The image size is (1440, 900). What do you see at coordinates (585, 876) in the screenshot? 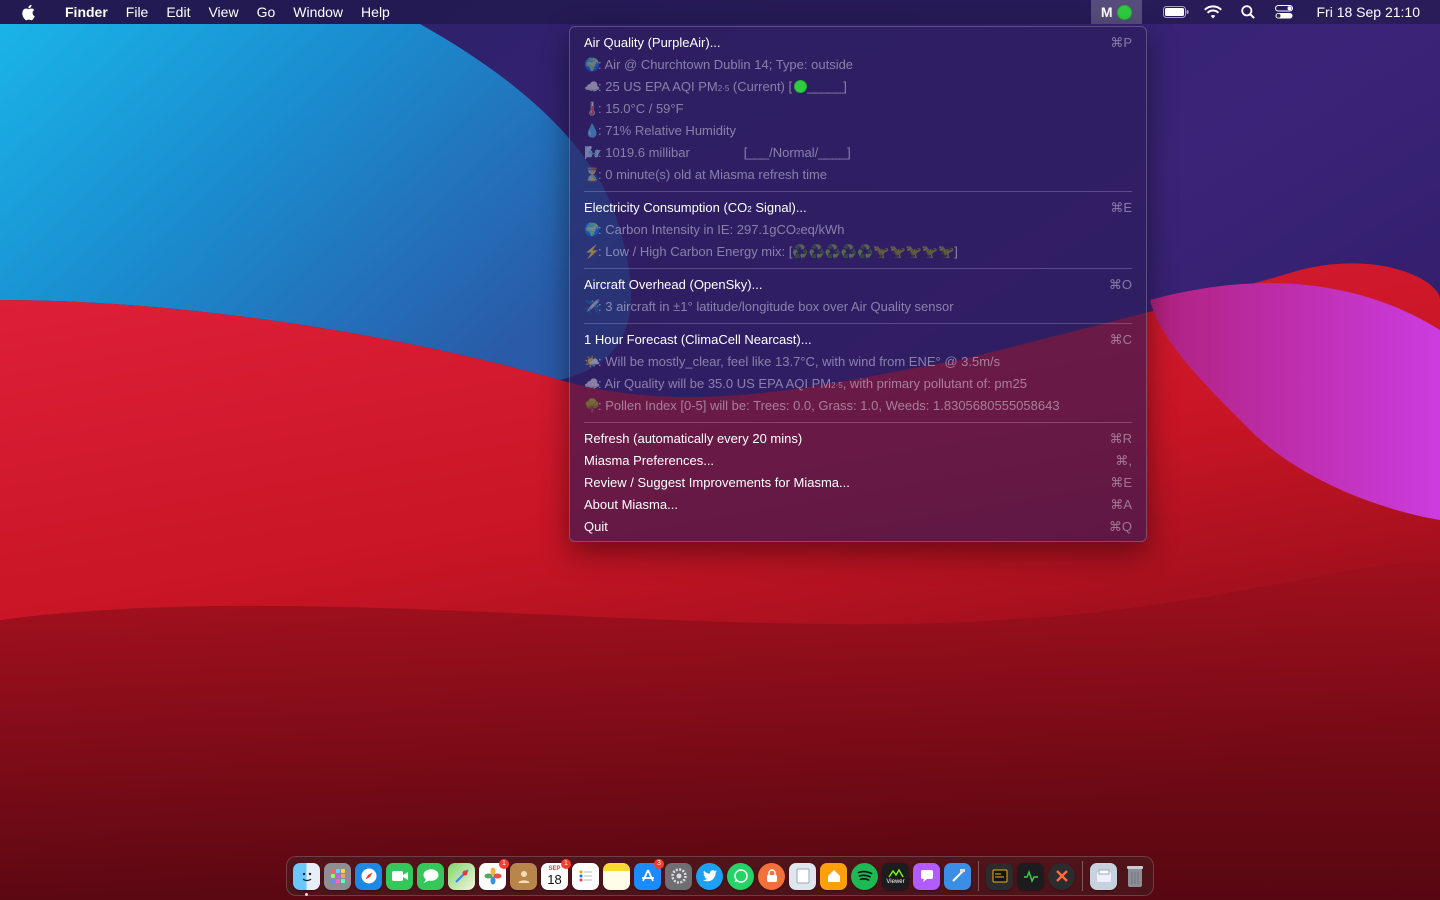
I see `reminders-icon` at bounding box center [585, 876].